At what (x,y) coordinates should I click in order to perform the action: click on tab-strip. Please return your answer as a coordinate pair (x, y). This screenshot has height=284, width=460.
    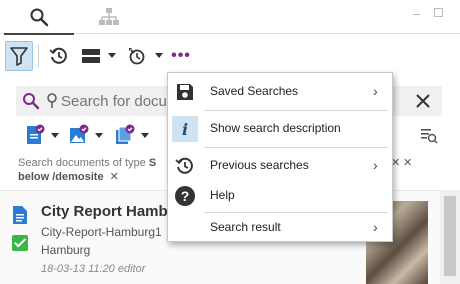
    Looking at the image, I should click on (230, 17).